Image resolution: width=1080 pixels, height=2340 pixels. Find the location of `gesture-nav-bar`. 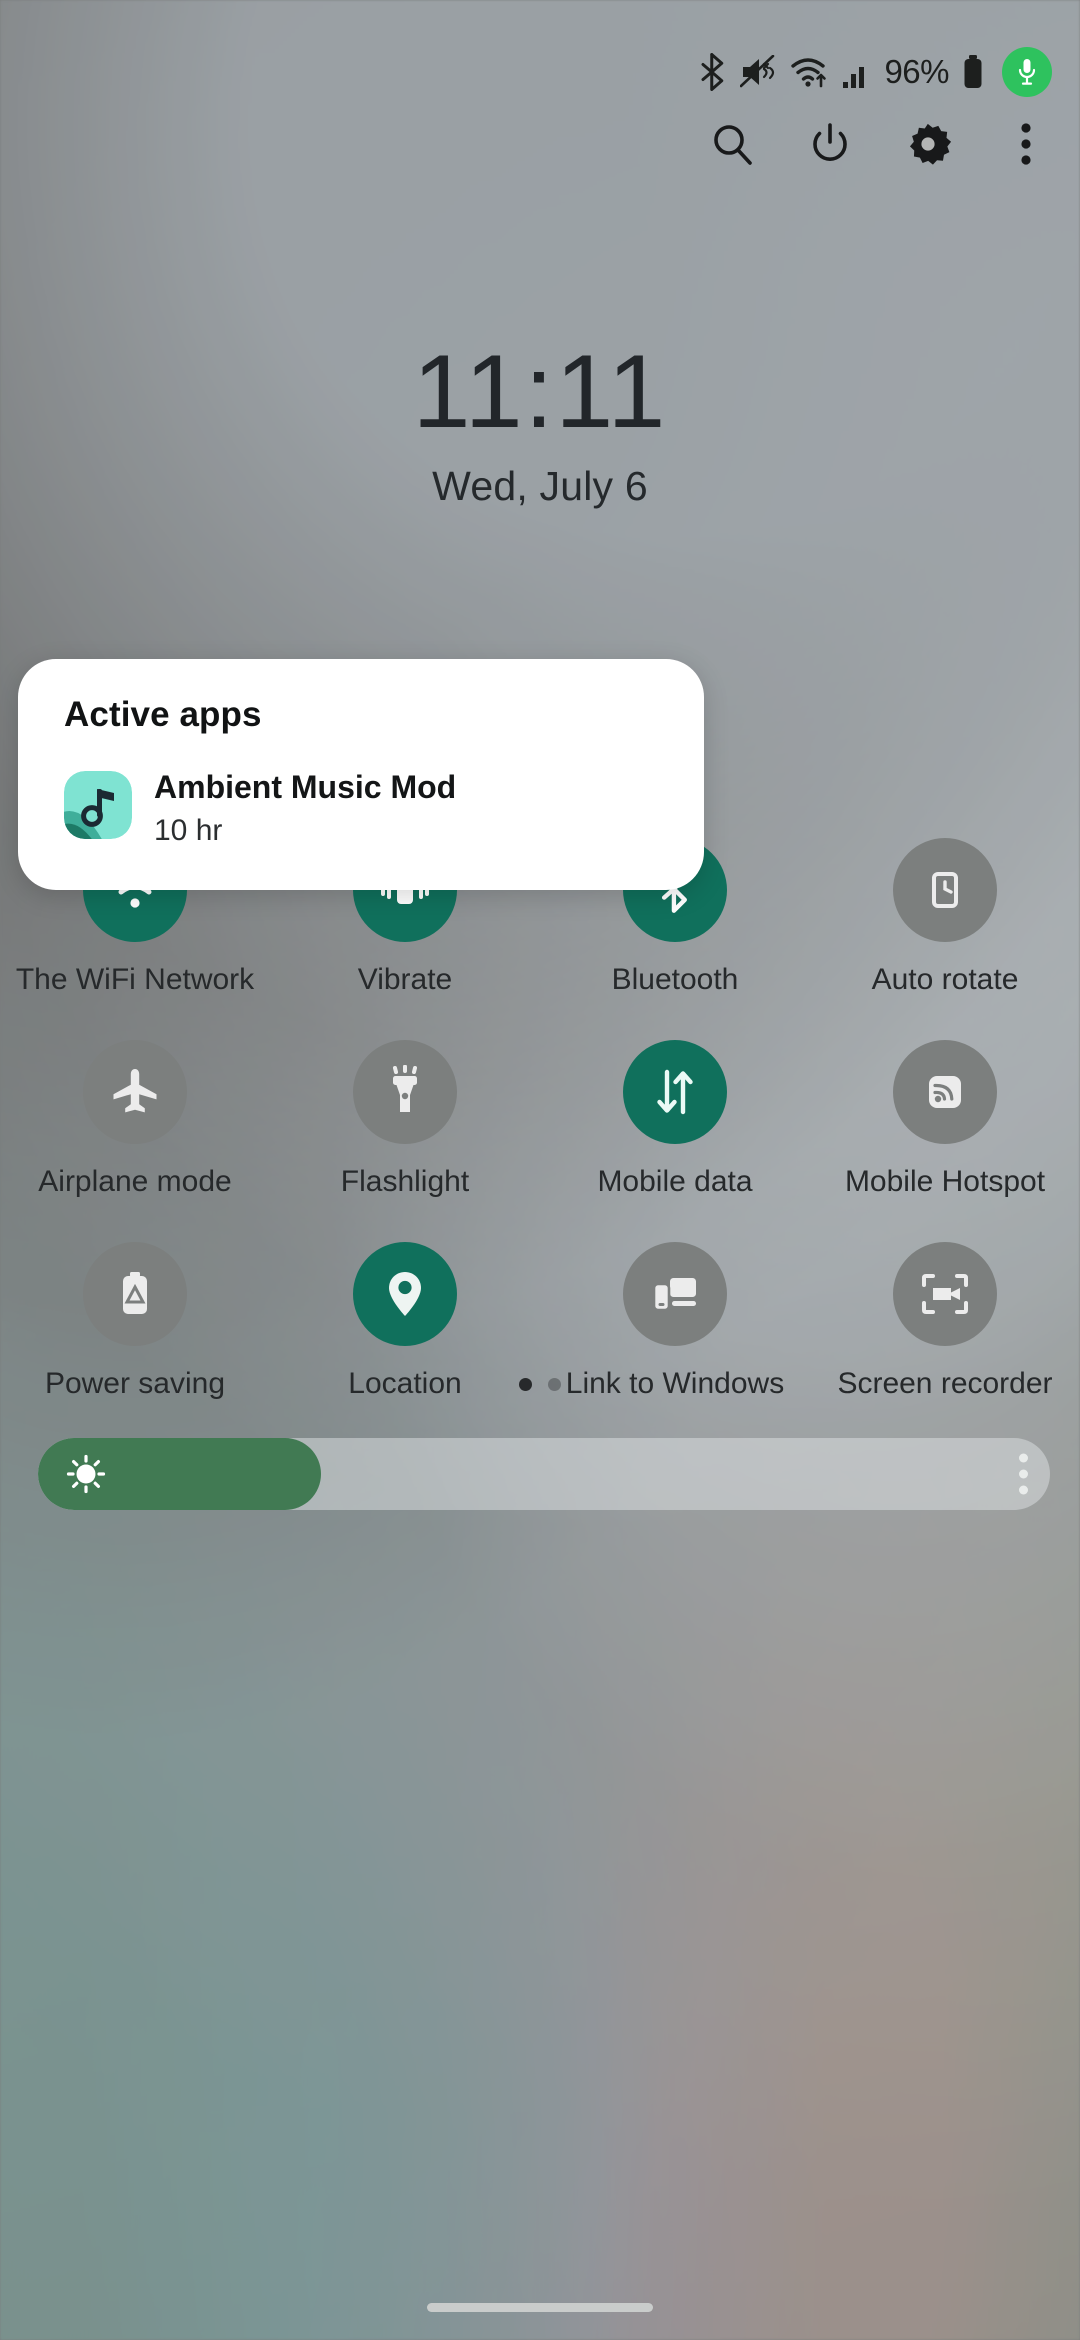

gesture-nav-bar is located at coordinates (540, 2307).